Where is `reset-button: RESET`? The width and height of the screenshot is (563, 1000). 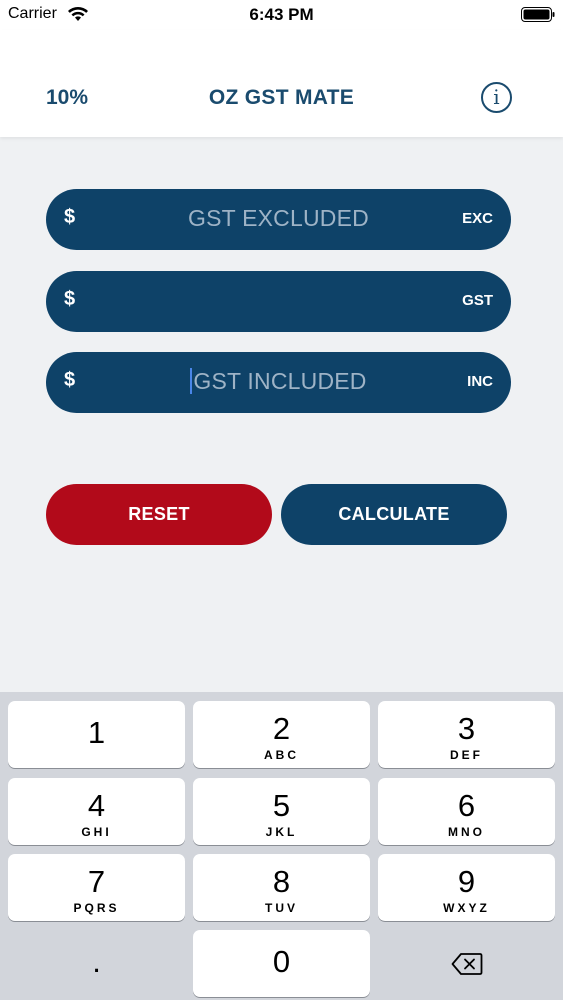 reset-button: RESET is located at coordinates (159, 514).